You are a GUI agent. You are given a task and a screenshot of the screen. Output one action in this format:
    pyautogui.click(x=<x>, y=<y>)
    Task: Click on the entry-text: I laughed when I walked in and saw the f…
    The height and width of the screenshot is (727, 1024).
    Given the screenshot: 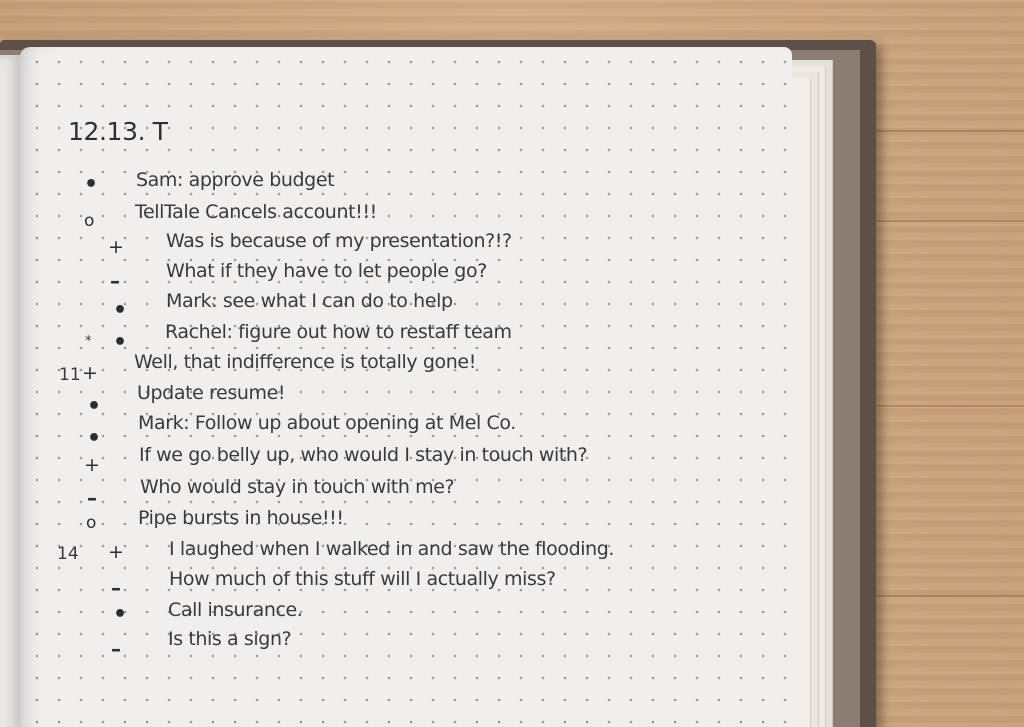 What is the action you would take?
    pyautogui.click(x=392, y=549)
    